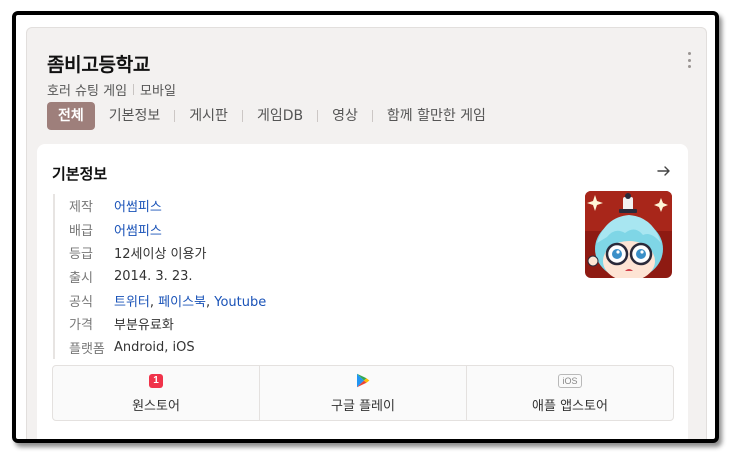  Describe the element at coordinates (134, 89) in the screenshot. I see `subtitle-divider` at that location.